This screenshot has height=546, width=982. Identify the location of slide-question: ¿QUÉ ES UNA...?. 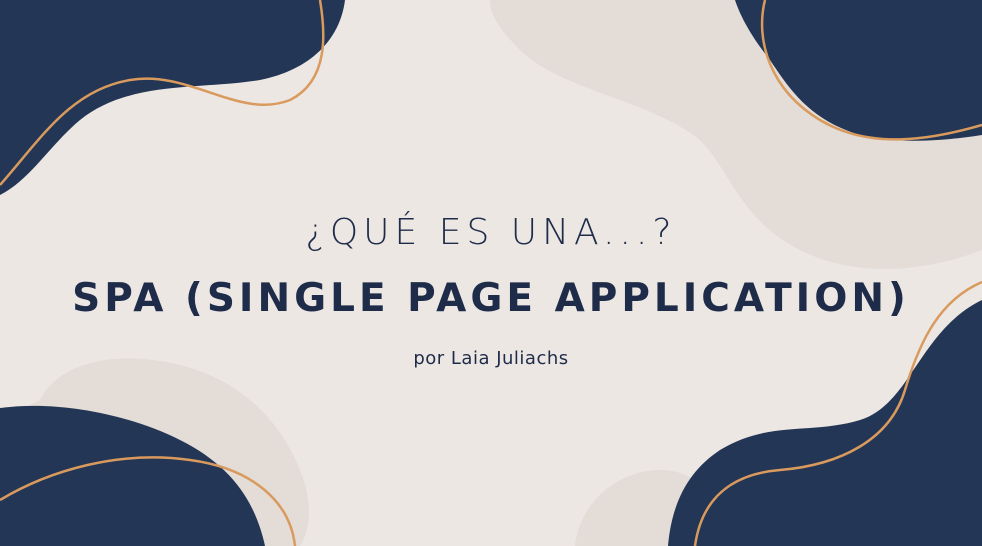
(491, 232).